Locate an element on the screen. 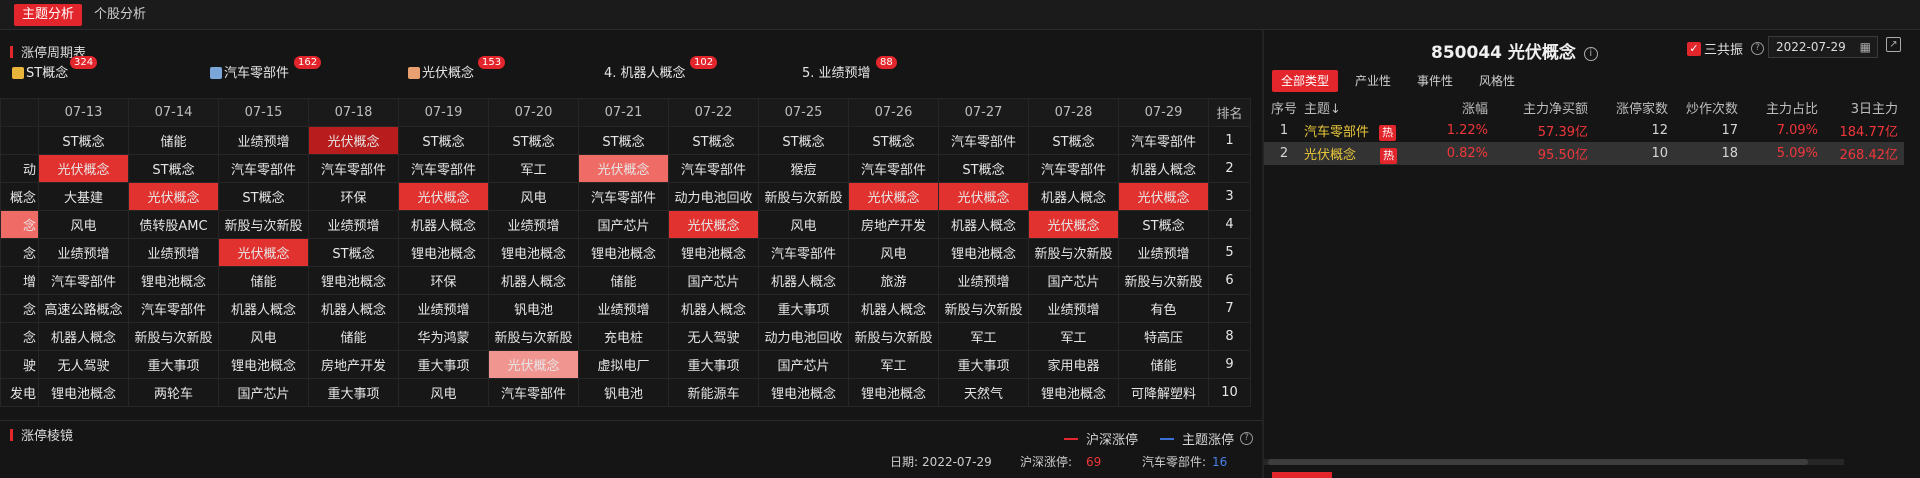  date-header: 07-27 is located at coordinates (983, 112).